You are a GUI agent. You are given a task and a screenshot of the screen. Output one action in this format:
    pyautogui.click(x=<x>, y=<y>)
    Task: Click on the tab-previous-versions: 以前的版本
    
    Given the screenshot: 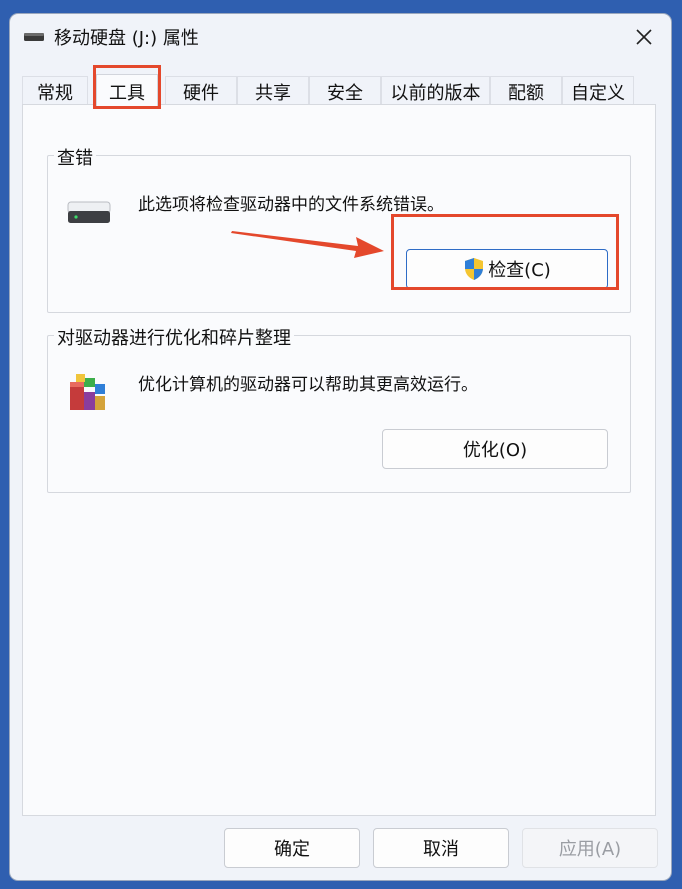 What is the action you would take?
    pyautogui.click(x=435, y=91)
    